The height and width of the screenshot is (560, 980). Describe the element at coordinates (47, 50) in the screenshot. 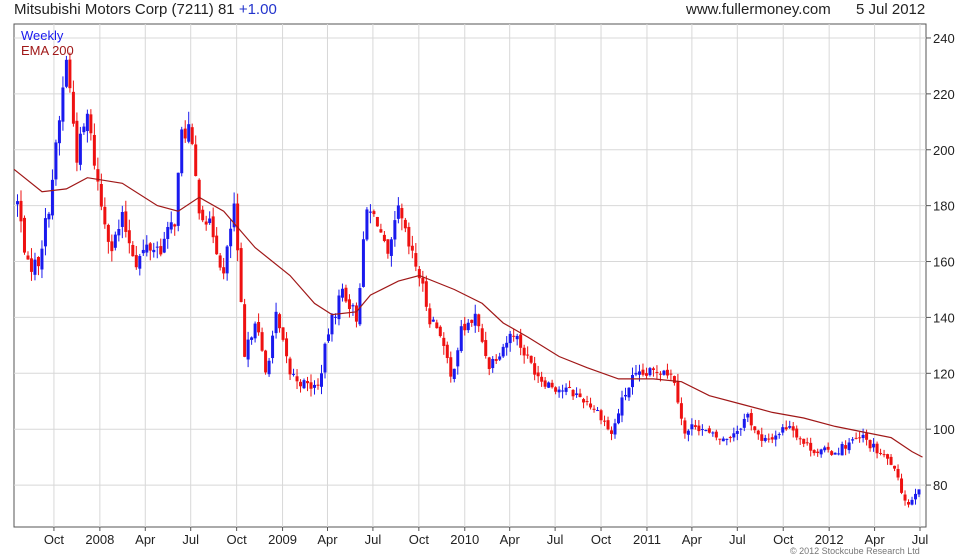

I see `legend-entry: EMA 200` at that location.